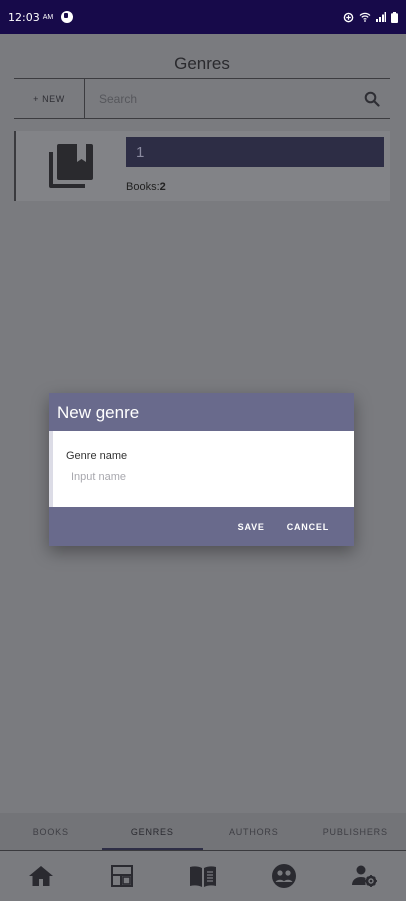 The height and width of the screenshot is (901, 406). What do you see at coordinates (202, 66) in the screenshot?
I see `page-title: Genres` at bounding box center [202, 66].